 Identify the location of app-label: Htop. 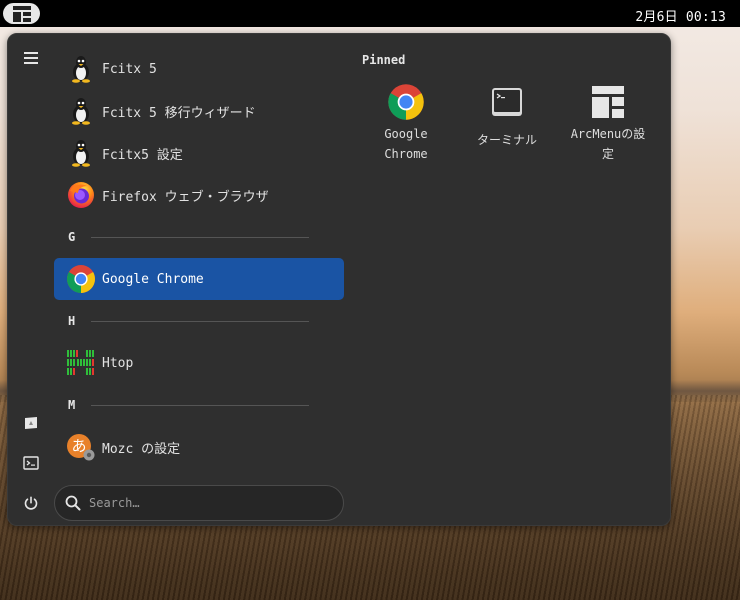
(118, 363).